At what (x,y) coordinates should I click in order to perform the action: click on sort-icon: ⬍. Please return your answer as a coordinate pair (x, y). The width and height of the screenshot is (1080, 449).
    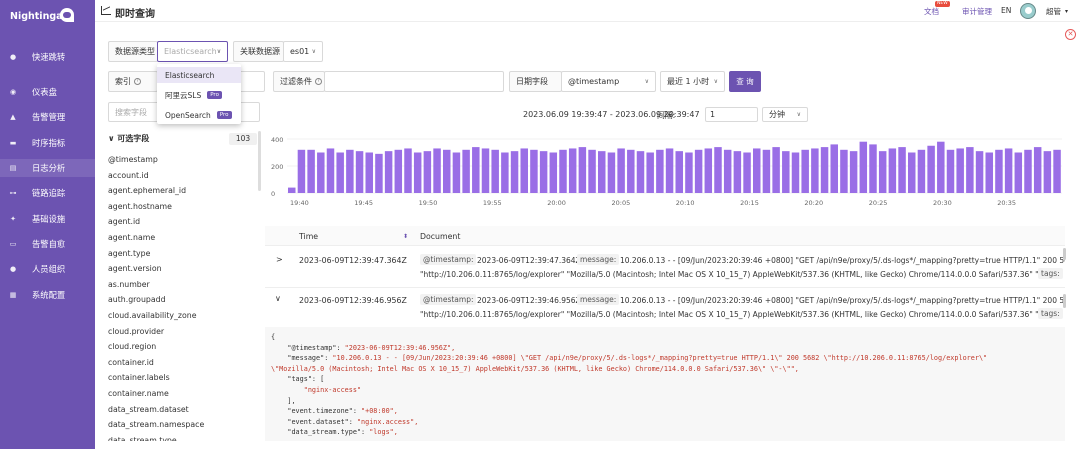
    Looking at the image, I should click on (405, 236).